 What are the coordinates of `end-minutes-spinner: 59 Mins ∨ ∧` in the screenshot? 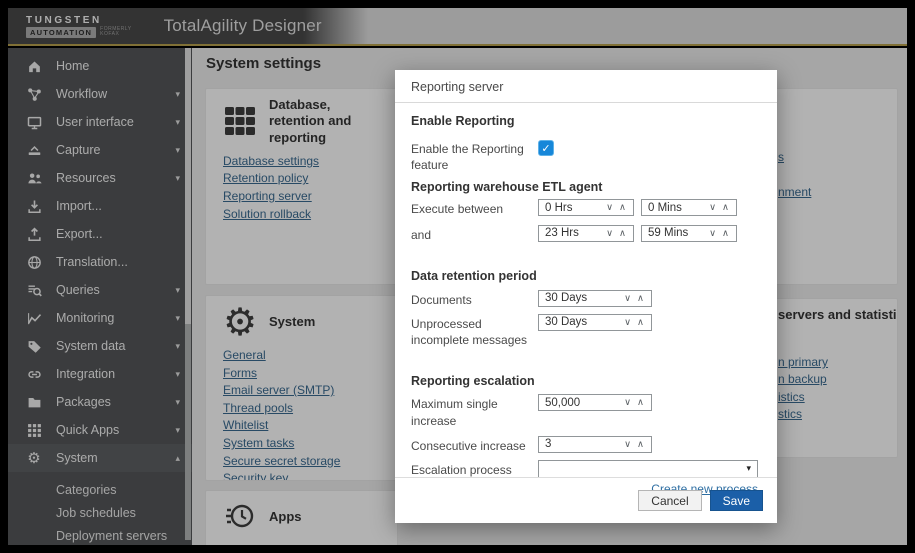 It's located at (689, 233).